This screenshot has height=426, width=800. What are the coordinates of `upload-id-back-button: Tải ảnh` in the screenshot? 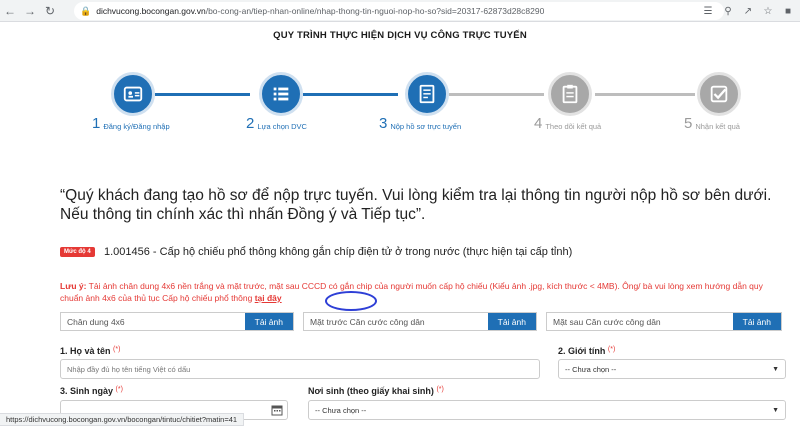 It's located at (756, 321).